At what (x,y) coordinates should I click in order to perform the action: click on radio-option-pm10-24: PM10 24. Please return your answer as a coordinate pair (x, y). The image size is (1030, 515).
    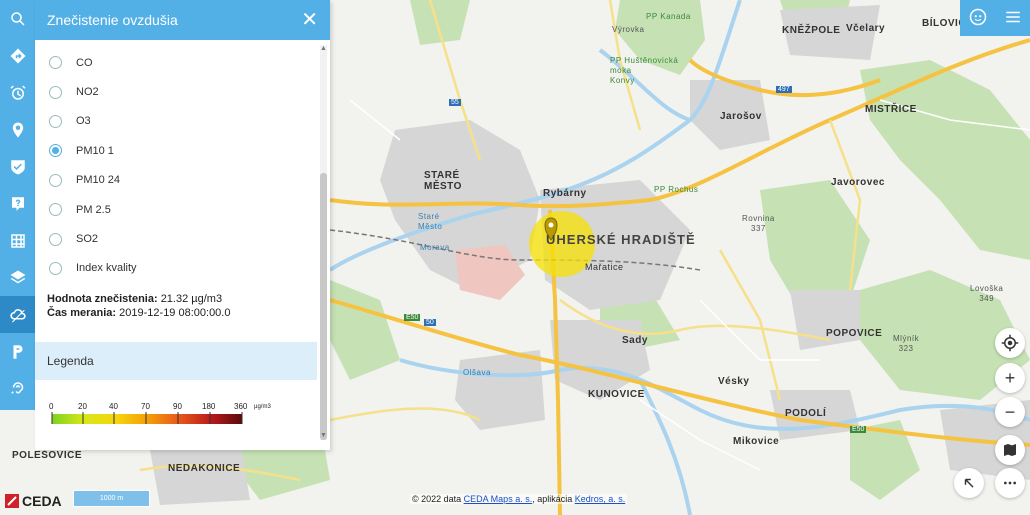
    Looking at the image, I should click on (176, 180).